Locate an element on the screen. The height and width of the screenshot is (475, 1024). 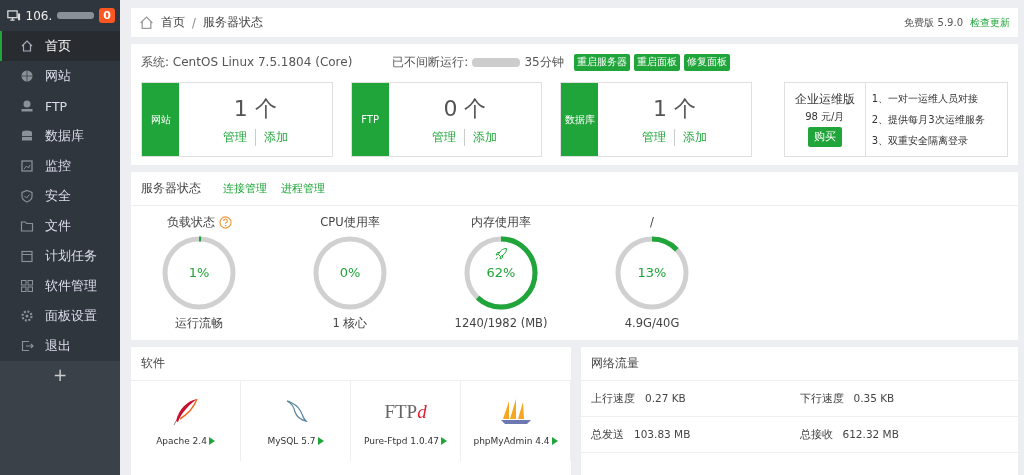
shield-icon is located at coordinates (27, 196).